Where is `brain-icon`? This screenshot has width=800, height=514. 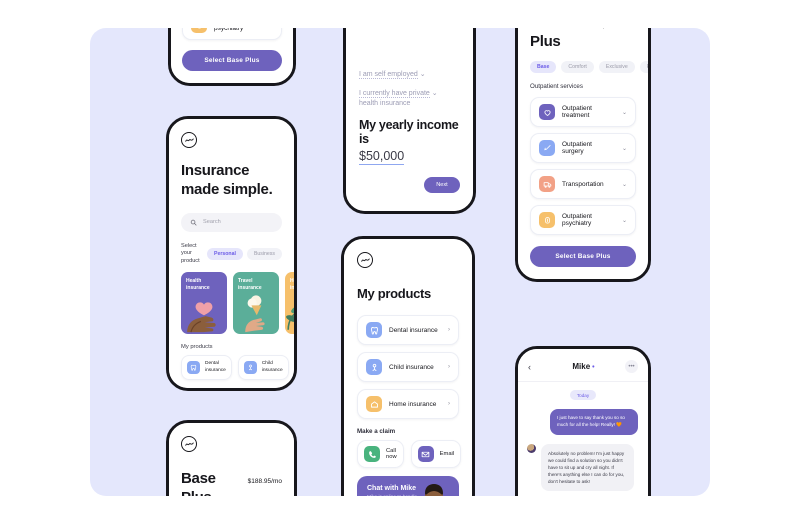 brain-icon is located at coordinates (199, 30).